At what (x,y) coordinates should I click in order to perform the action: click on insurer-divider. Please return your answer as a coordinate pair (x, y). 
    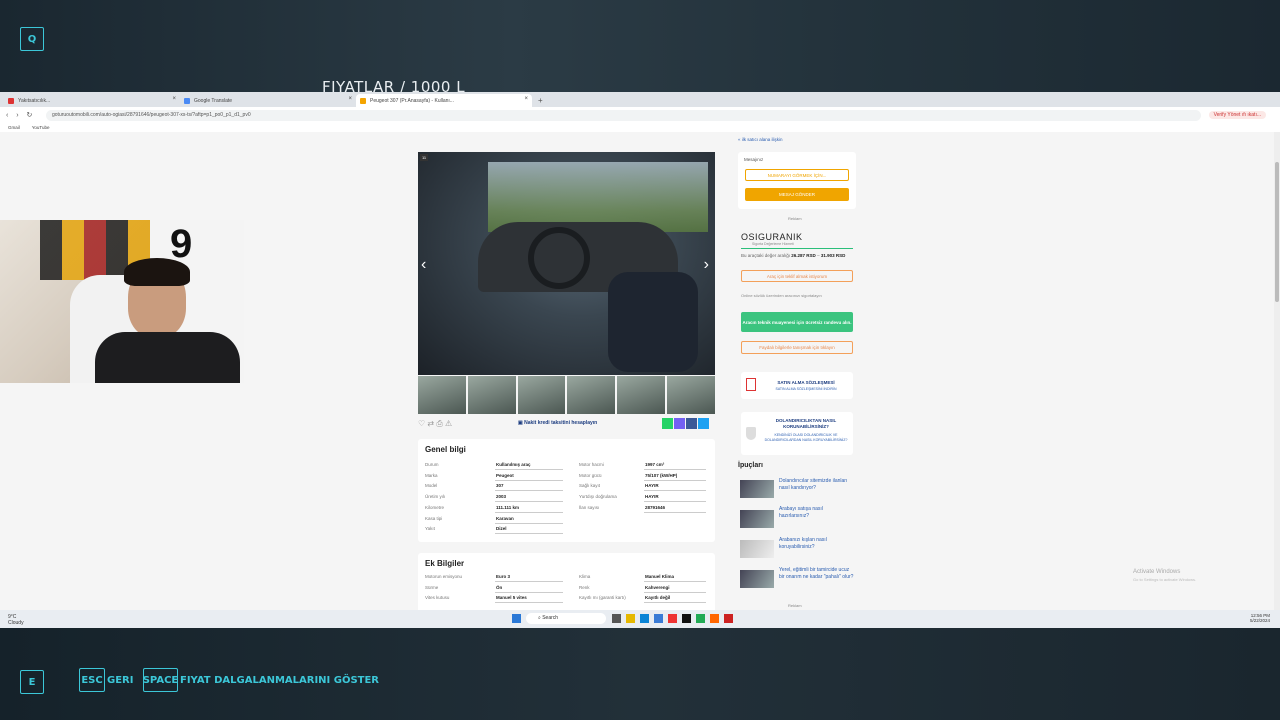
    Looking at the image, I should click on (797, 248).